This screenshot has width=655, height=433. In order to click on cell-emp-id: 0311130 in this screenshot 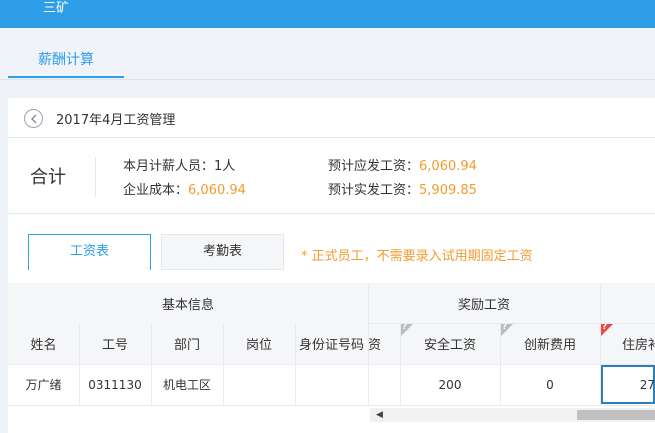, I will do `click(115, 384)`.